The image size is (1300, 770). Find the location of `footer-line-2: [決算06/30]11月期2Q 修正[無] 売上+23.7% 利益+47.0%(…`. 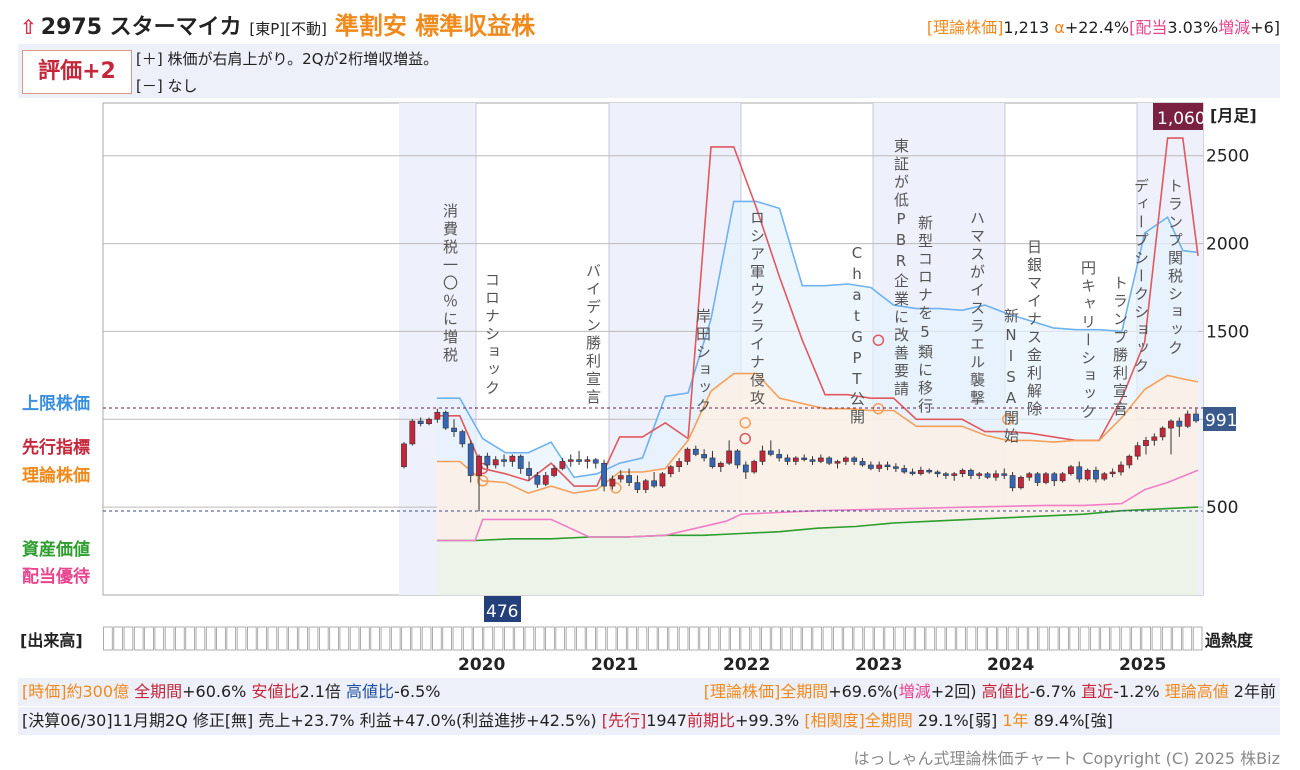

footer-line-2: [決算06/30]11月期2Q 修正[無] 売上+23.7% 利益+47.0%(… is located at coordinates (649, 721).